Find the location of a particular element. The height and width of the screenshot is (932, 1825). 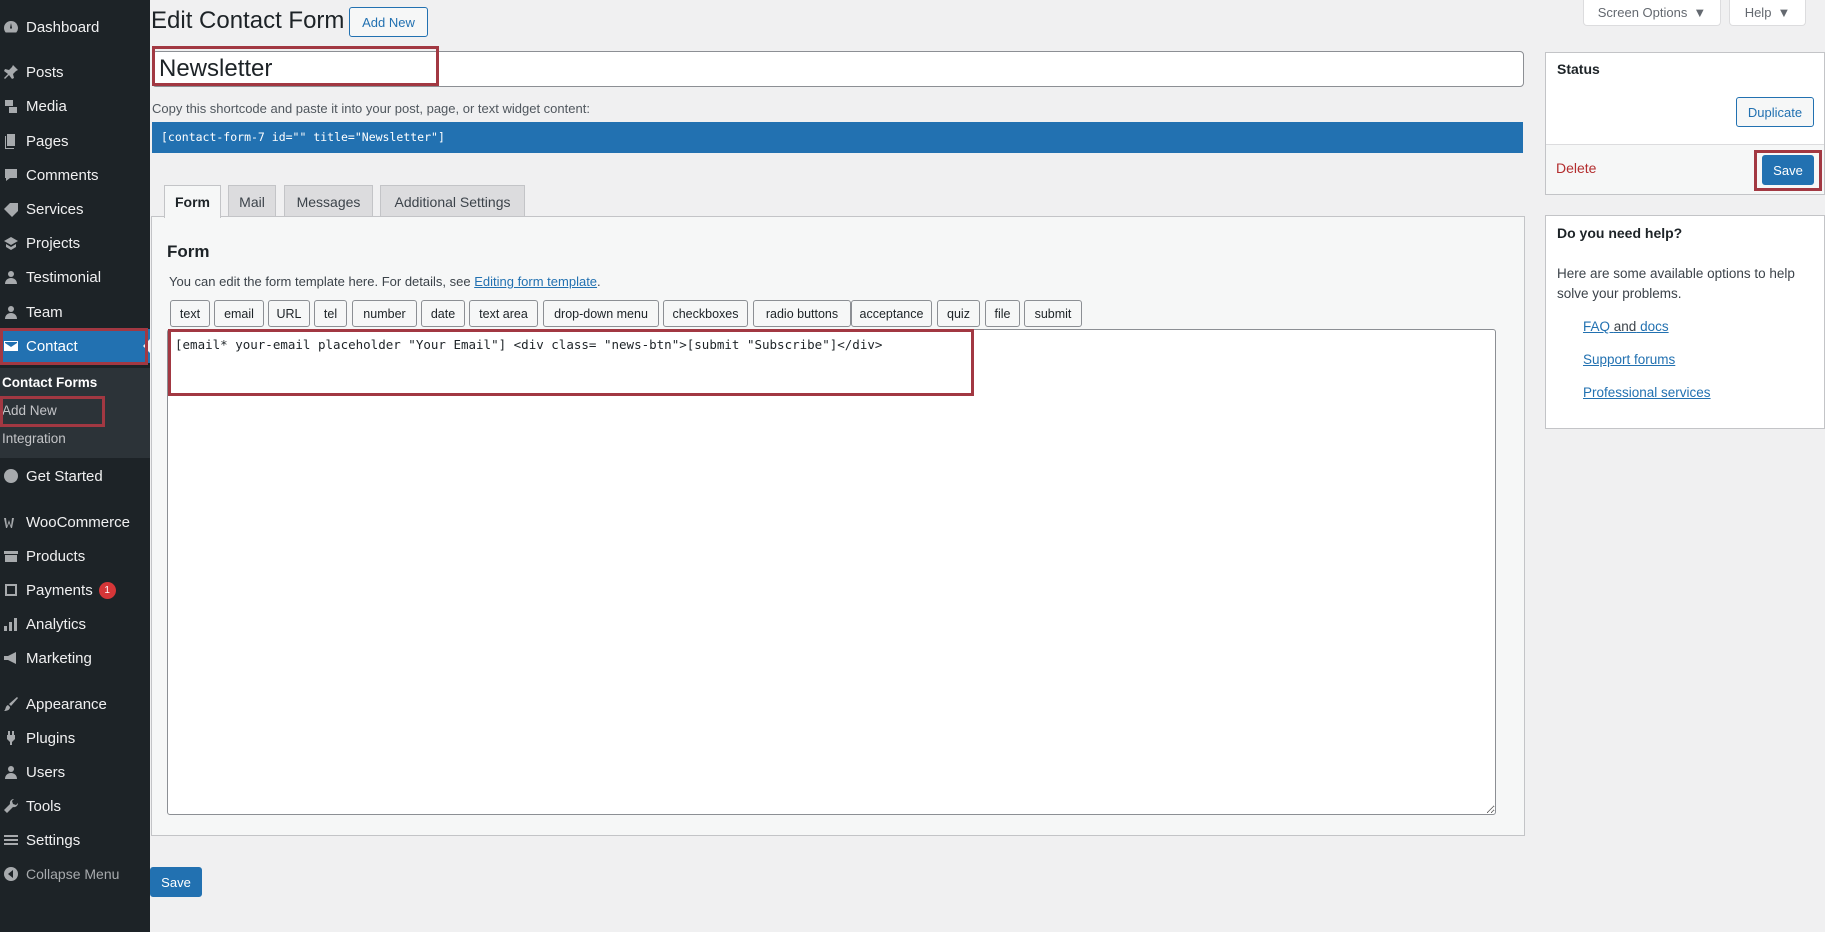

help-box-title: Do you need help? is located at coordinates (1620, 233).